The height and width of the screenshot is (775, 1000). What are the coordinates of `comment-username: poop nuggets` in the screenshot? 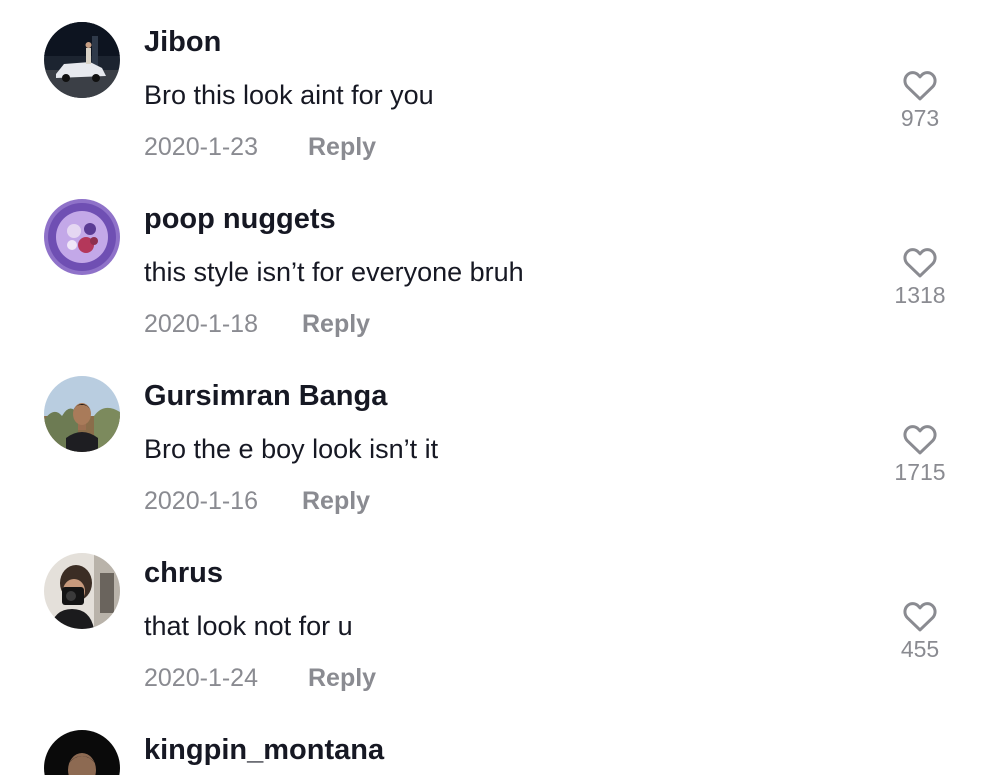 It's located at (240, 219).